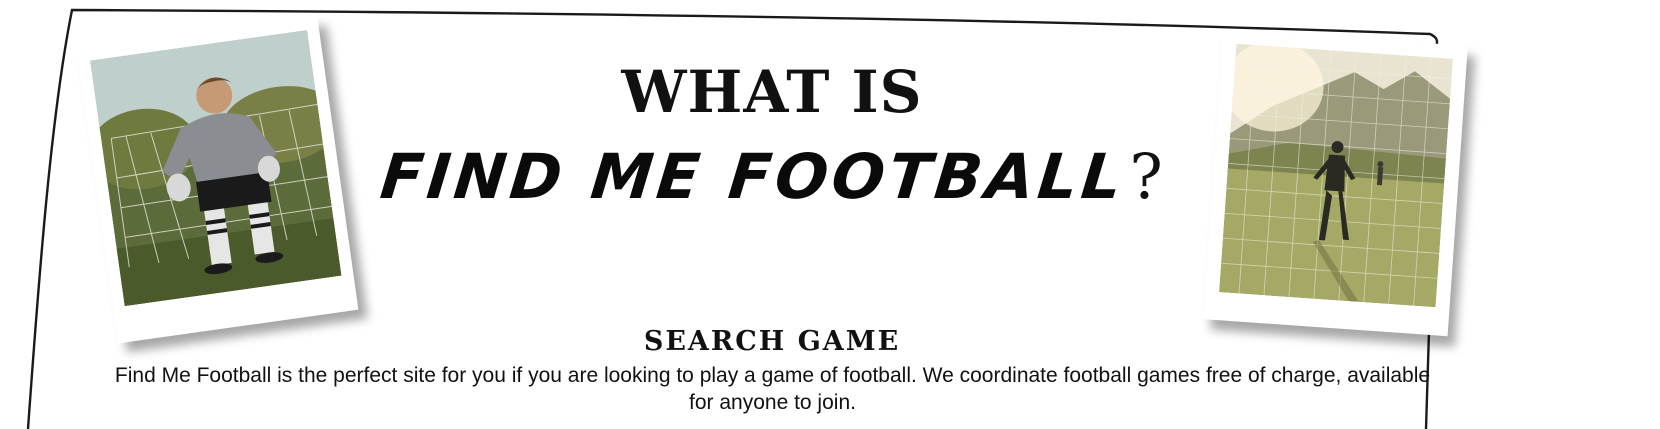 This screenshot has height=429, width=1660. What do you see at coordinates (772, 92) in the screenshot?
I see `hero-title-what-is: WHAT IS` at bounding box center [772, 92].